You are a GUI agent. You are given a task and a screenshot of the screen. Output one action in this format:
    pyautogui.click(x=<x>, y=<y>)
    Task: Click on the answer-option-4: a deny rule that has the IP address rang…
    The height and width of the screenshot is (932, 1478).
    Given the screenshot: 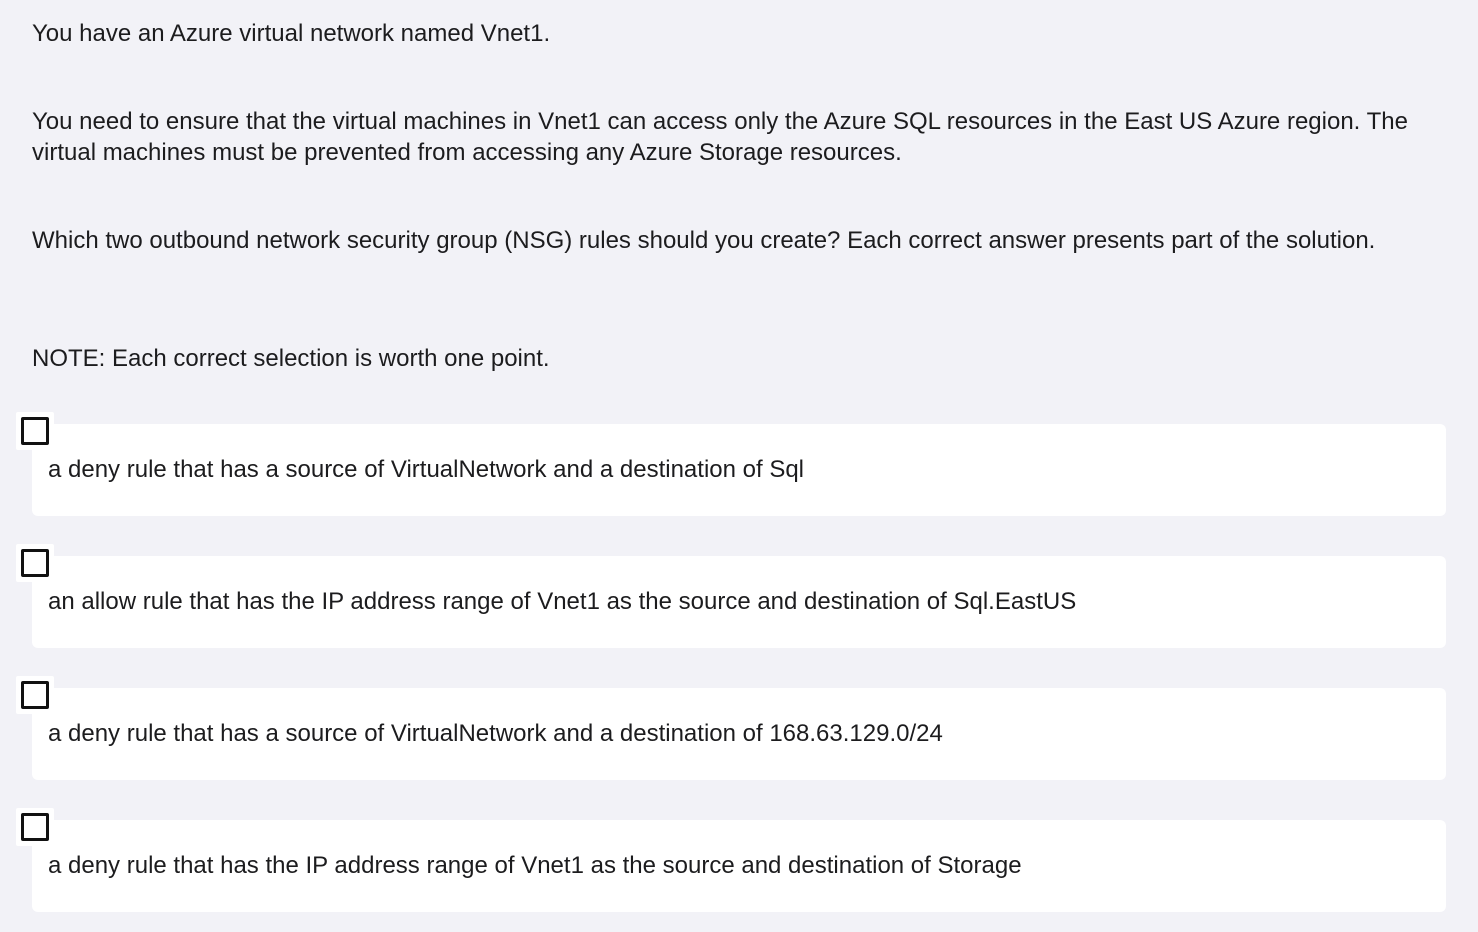 What is the action you would take?
    pyautogui.click(x=731, y=862)
    